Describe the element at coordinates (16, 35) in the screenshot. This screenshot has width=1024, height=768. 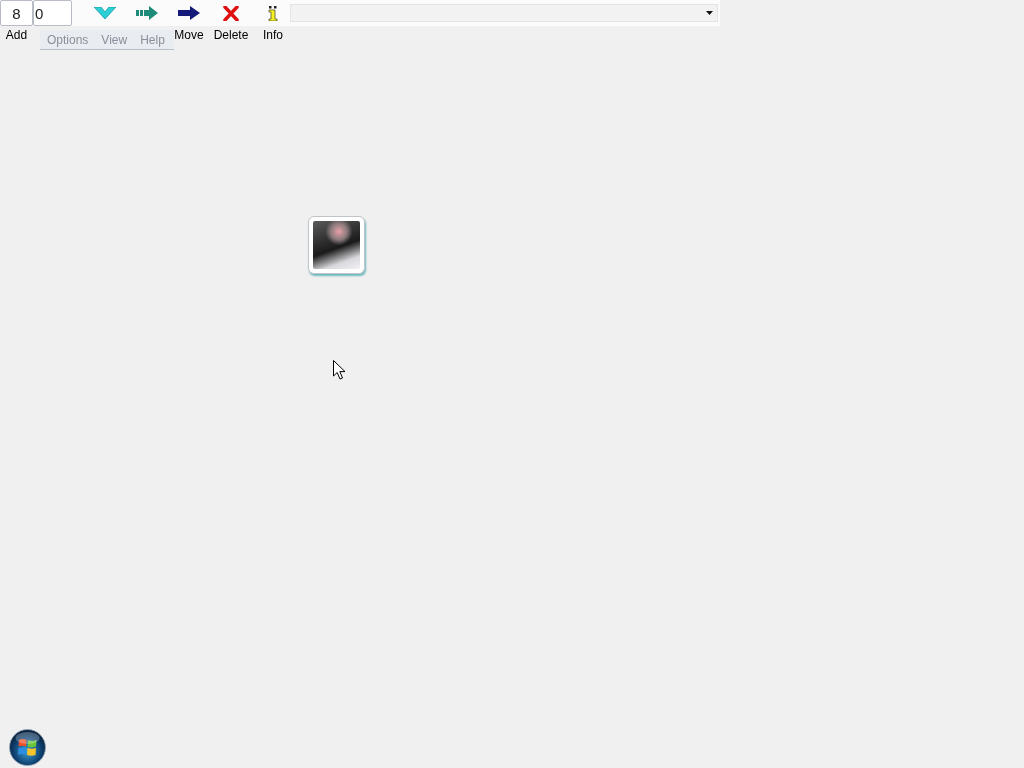
I see `add-button: Add` at that location.